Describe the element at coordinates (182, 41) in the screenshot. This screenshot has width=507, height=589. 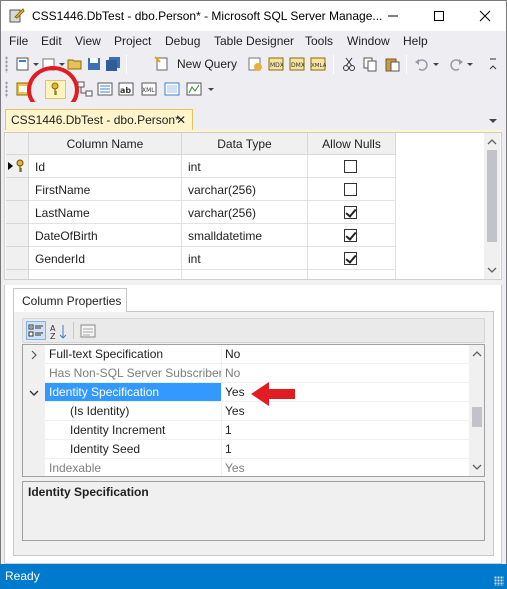
I see `menu-debug: Debug` at that location.